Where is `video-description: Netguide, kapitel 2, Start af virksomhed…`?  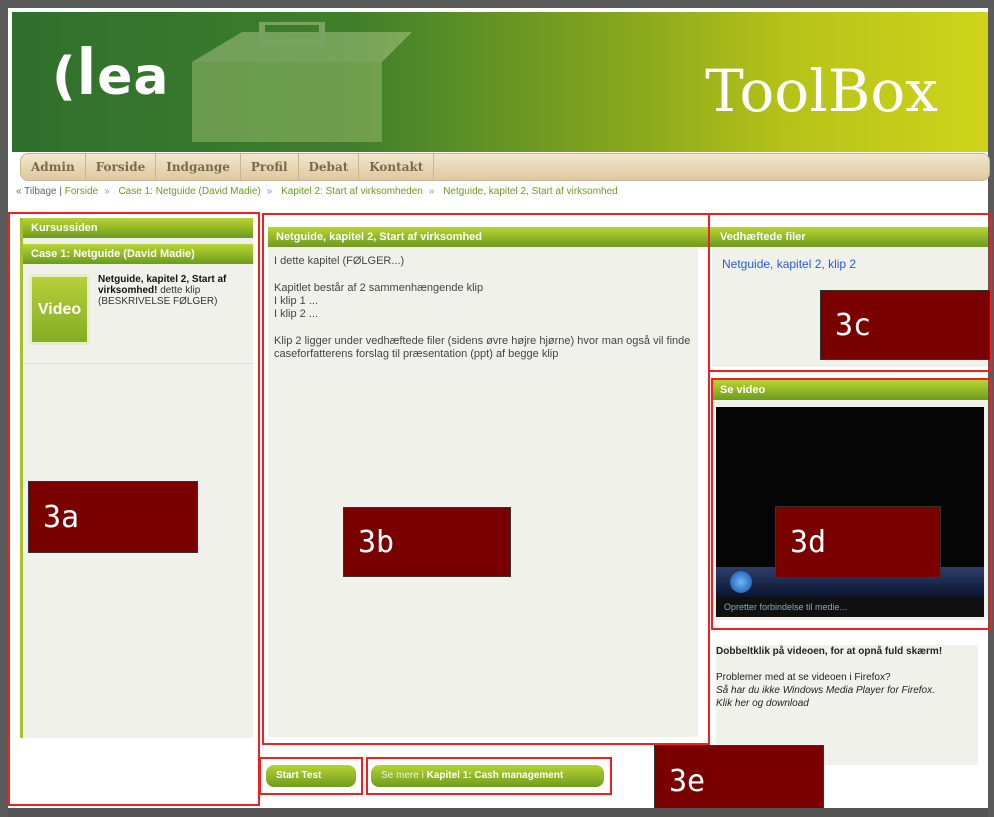 video-description: Netguide, kapitel 2, Start af virksomhed… is located at coordinates (173, 309).